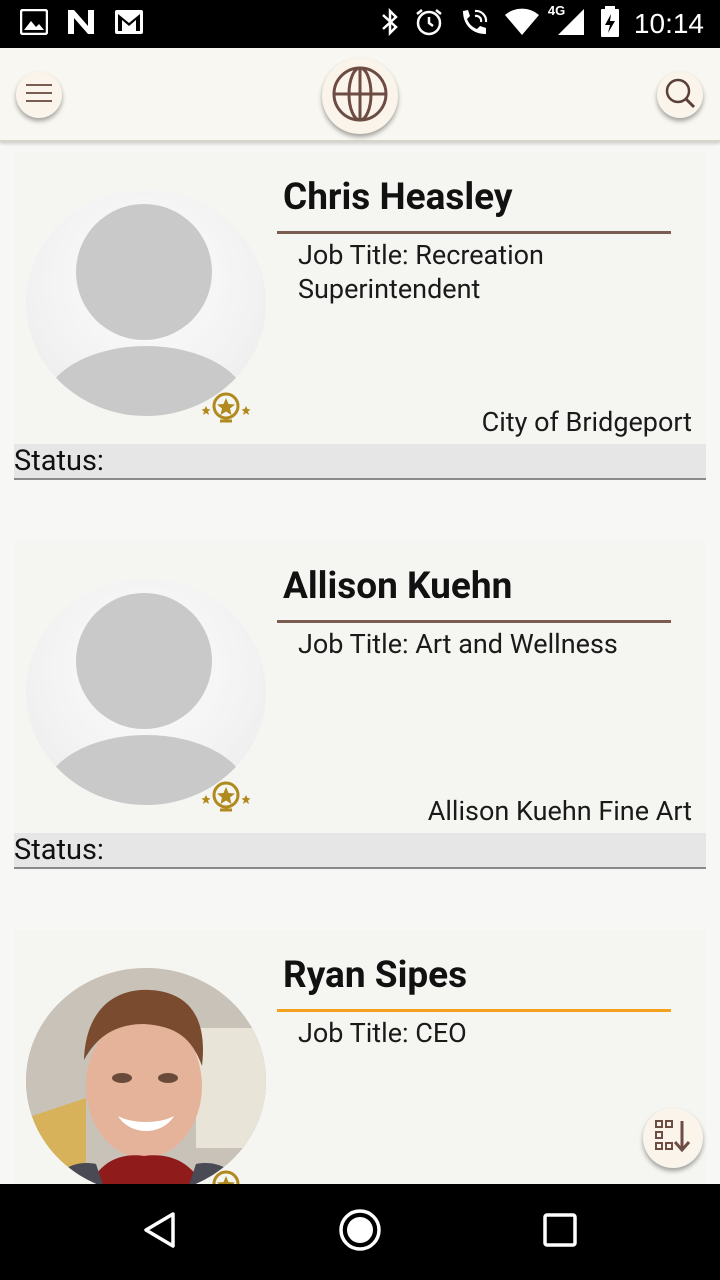 The height and width of the screenshot is (1280, 720). I want to click on search-button, so click(680, 95).